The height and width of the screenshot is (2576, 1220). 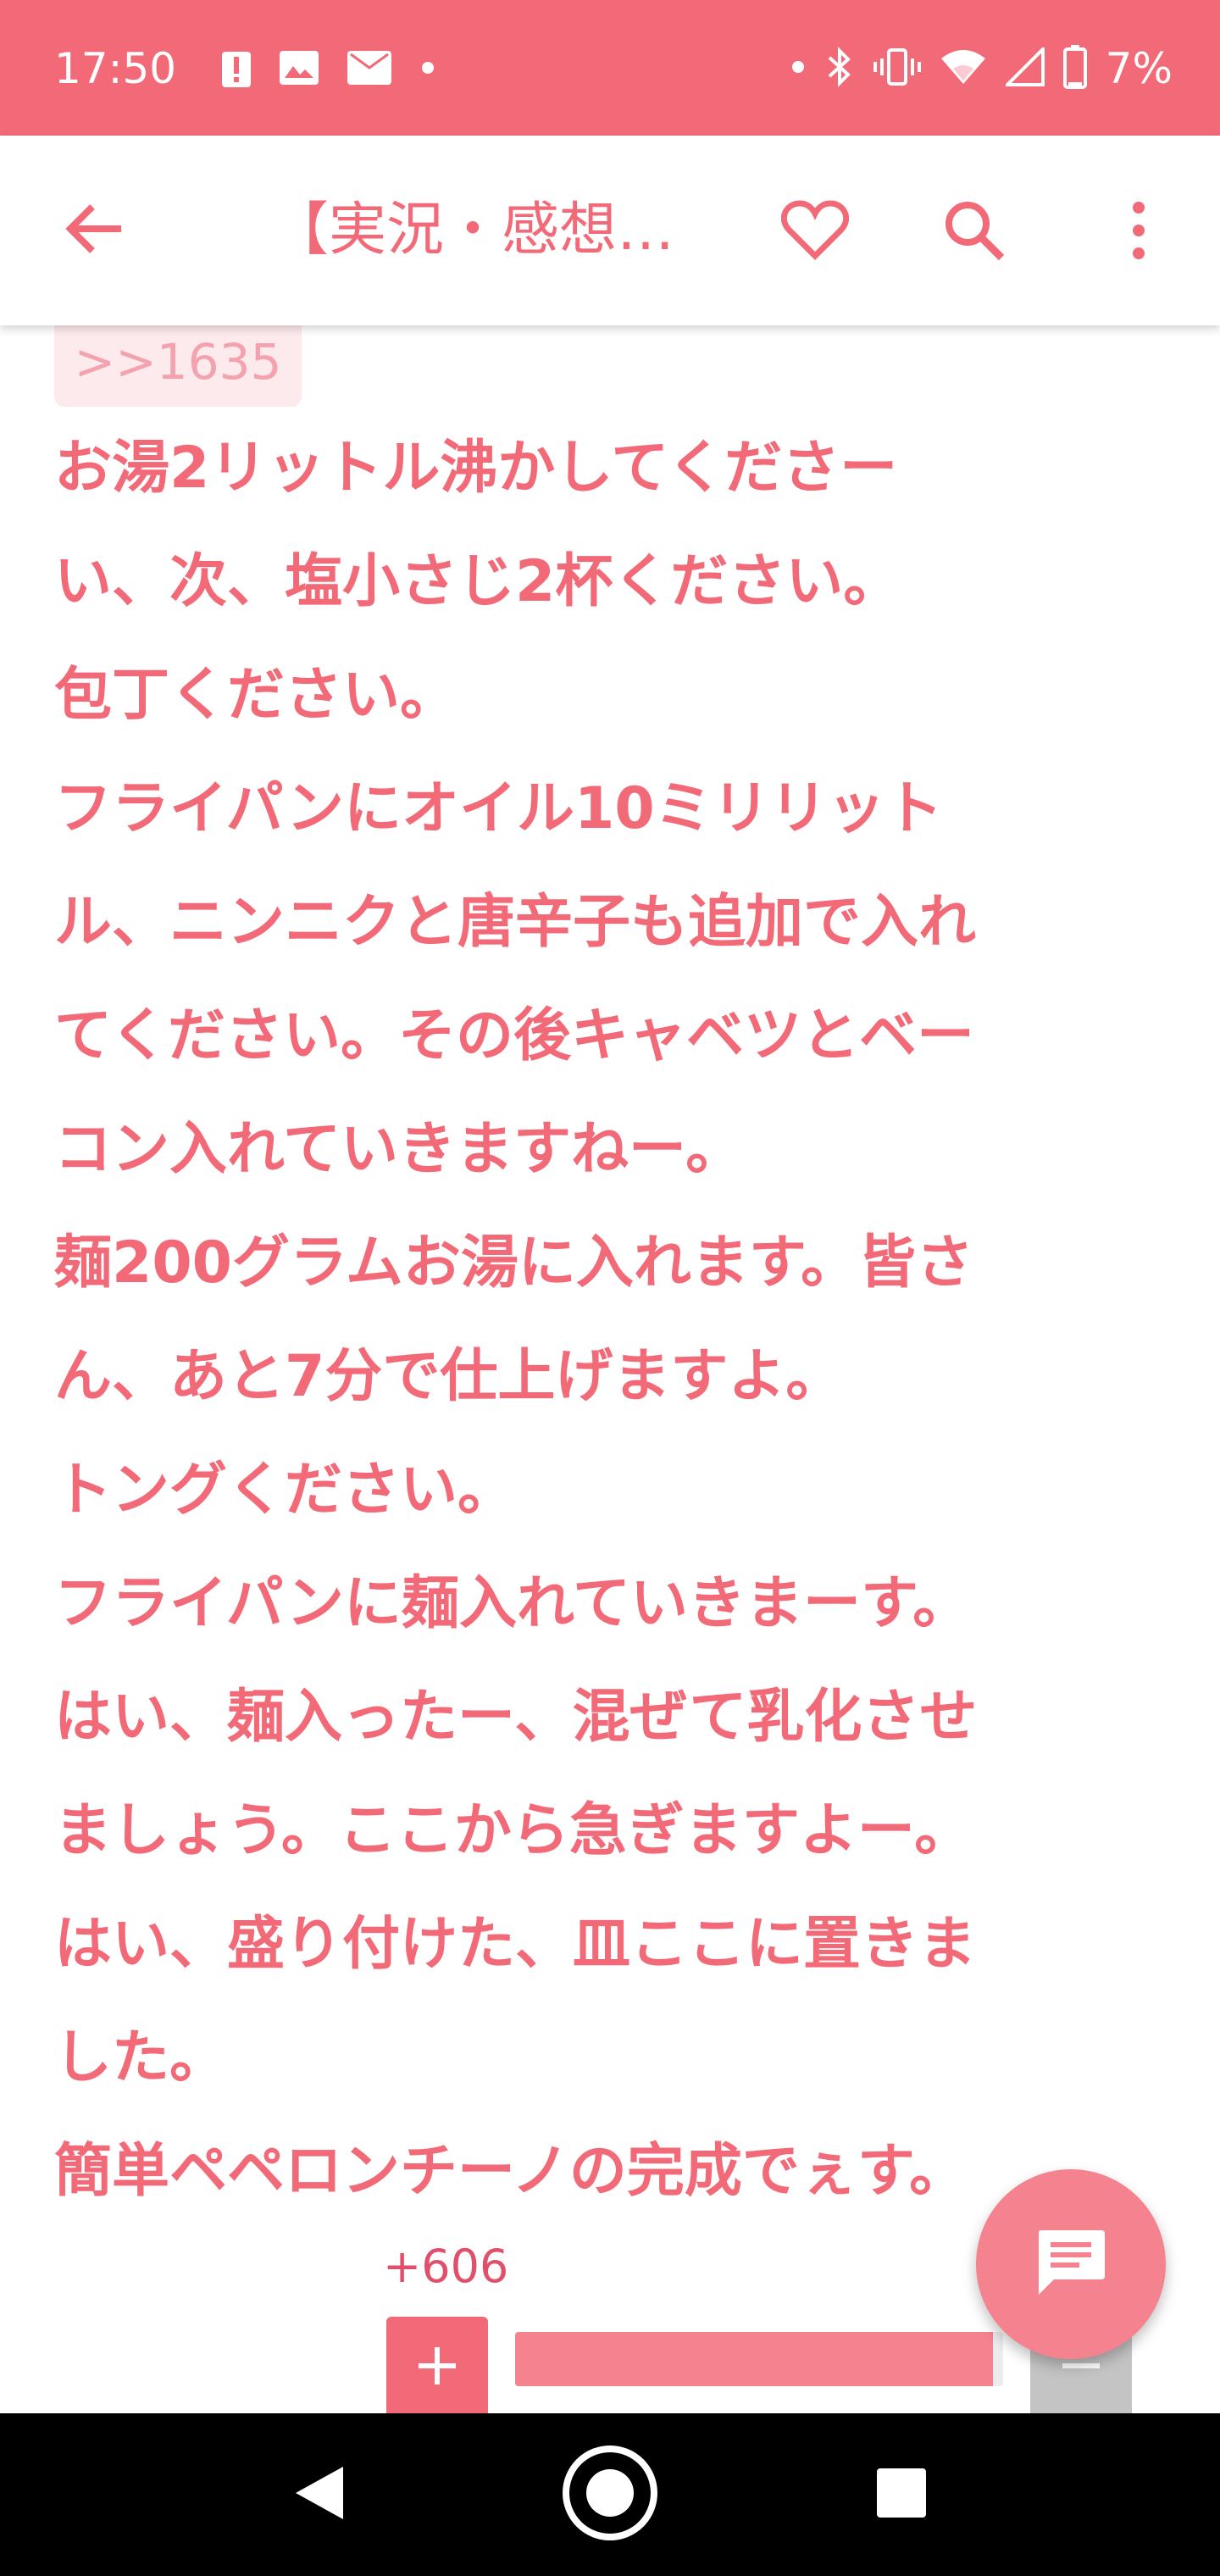 What do you see at coordinates (513, 1830) in the screenshot?
I see `post-line: ましょう。ここから急ぎますよー。` at bounding box center [513, 1830].